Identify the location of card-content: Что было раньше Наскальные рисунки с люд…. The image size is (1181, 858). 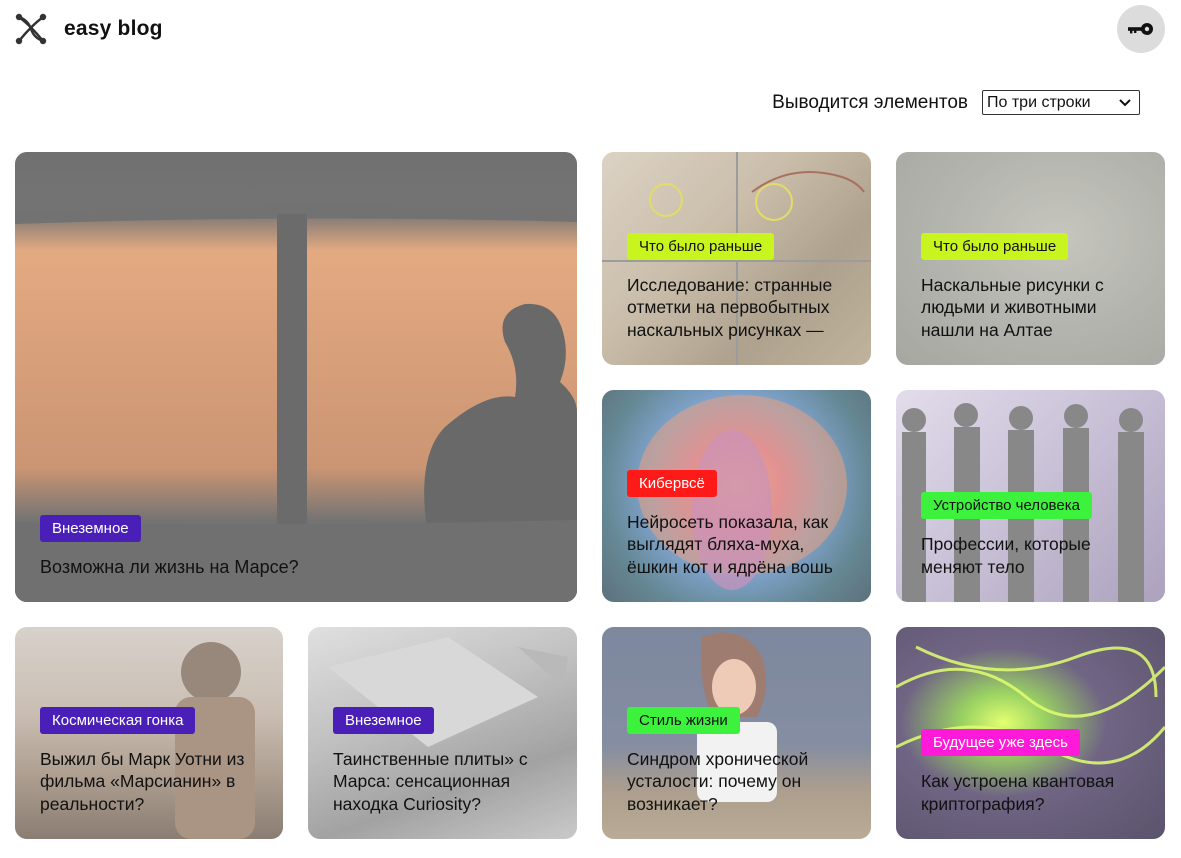
(1033, 287).